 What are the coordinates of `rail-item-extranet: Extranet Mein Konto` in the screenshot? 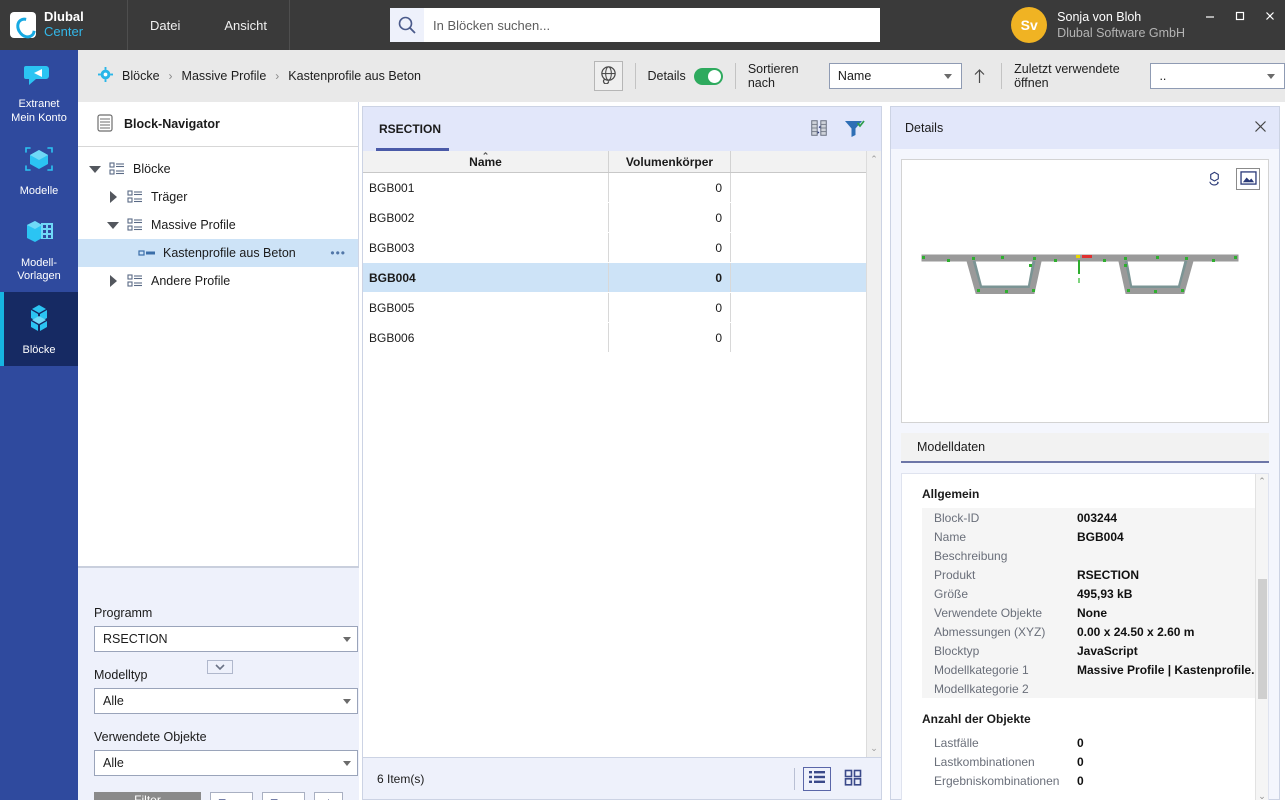 It's located at (39, 91).